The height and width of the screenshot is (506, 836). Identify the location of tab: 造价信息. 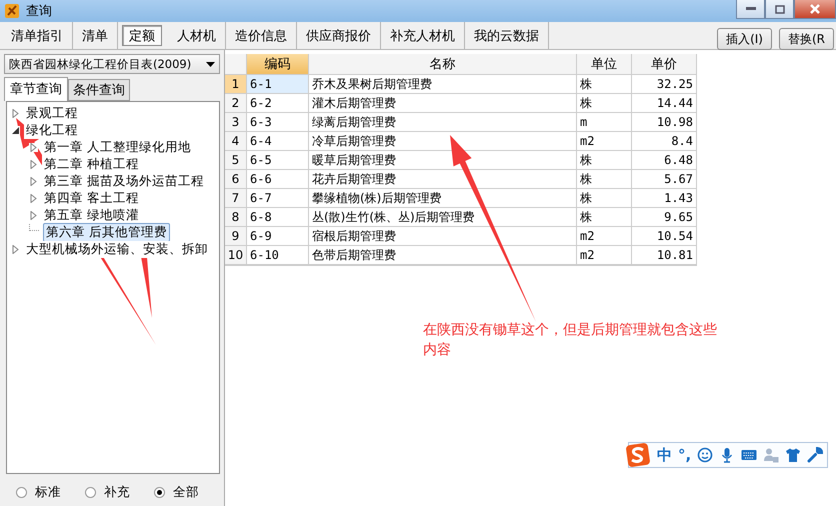
(261, 35).